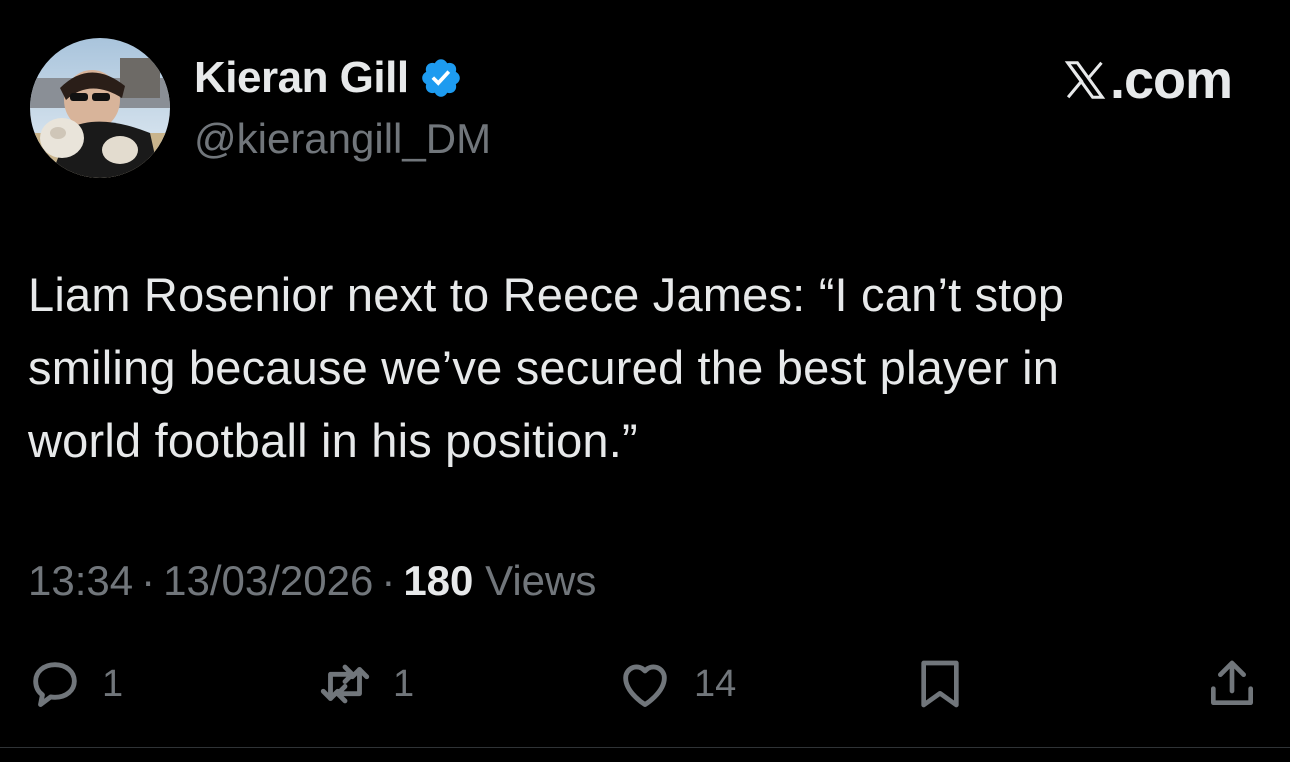 Image resolution: width=1290 pixels, height=762 pixels. Describe the element at coordinates (404, 683) in the screenshot. I see `repost-count: 1` at that location.